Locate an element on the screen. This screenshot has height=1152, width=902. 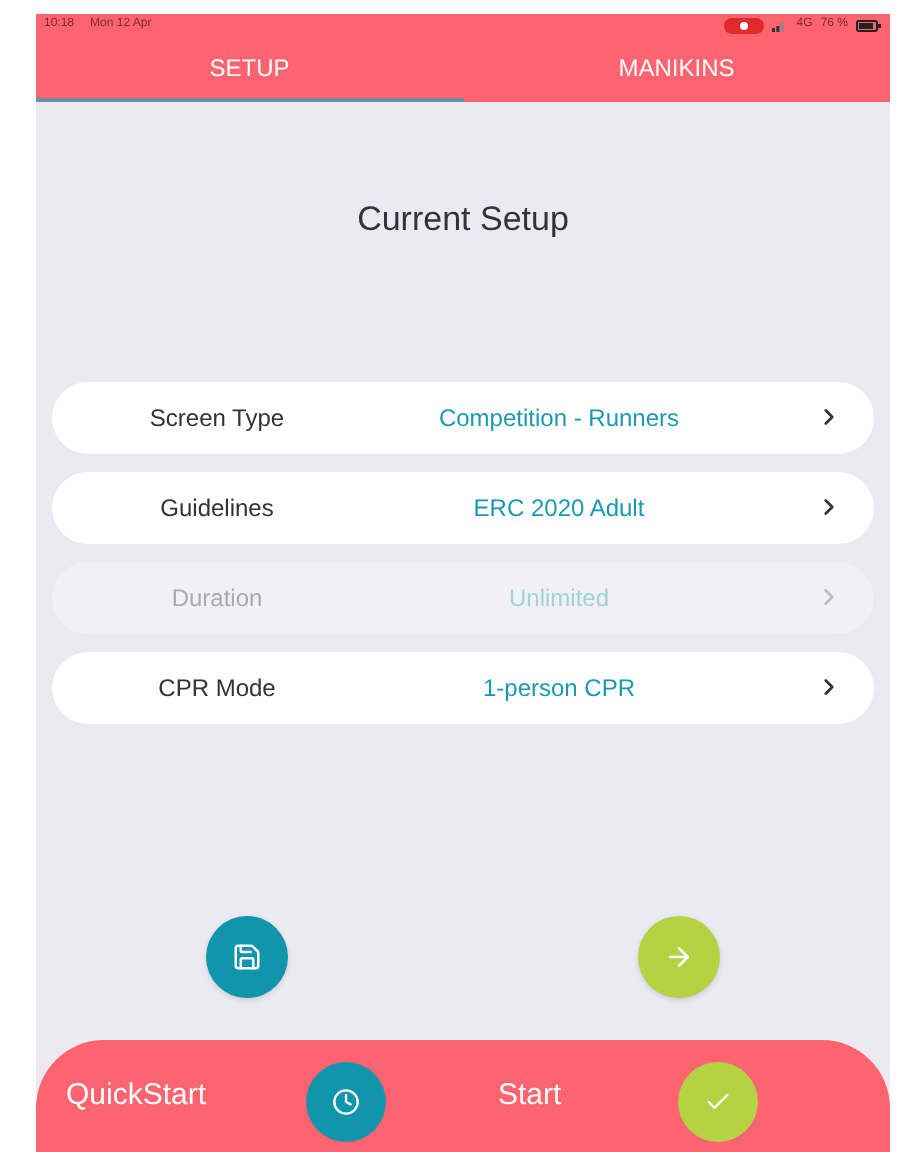
tab: MANIKINS is located at coordinates (676, 69).